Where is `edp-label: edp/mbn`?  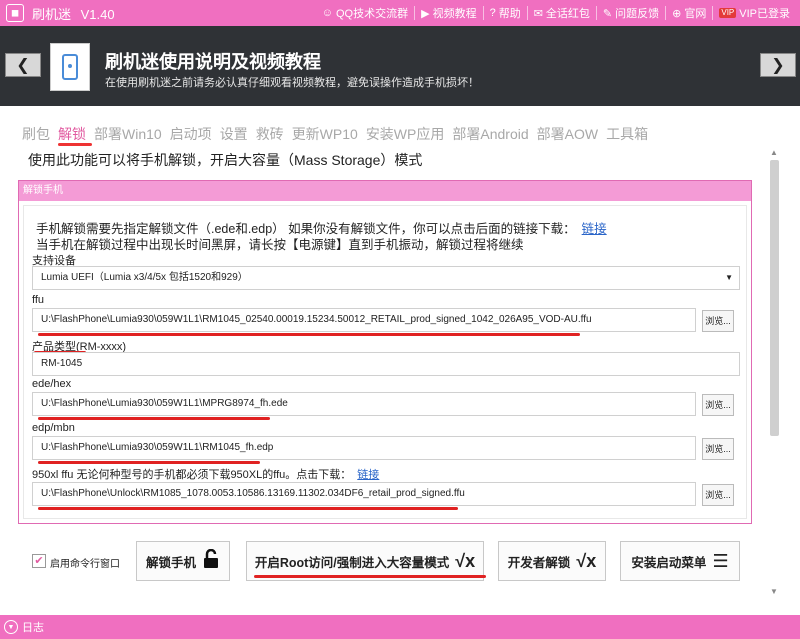
edp-label: edp/mbn is located at coordinates (53, 428).